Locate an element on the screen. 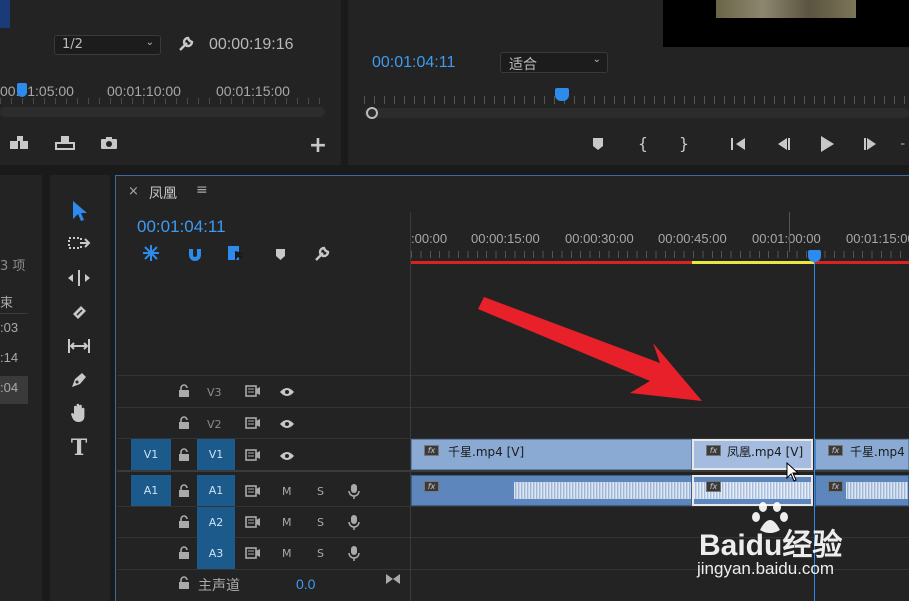 This screenshot has width=909, height=601. magnet-snap-icon is located at coordinates (195, 254).